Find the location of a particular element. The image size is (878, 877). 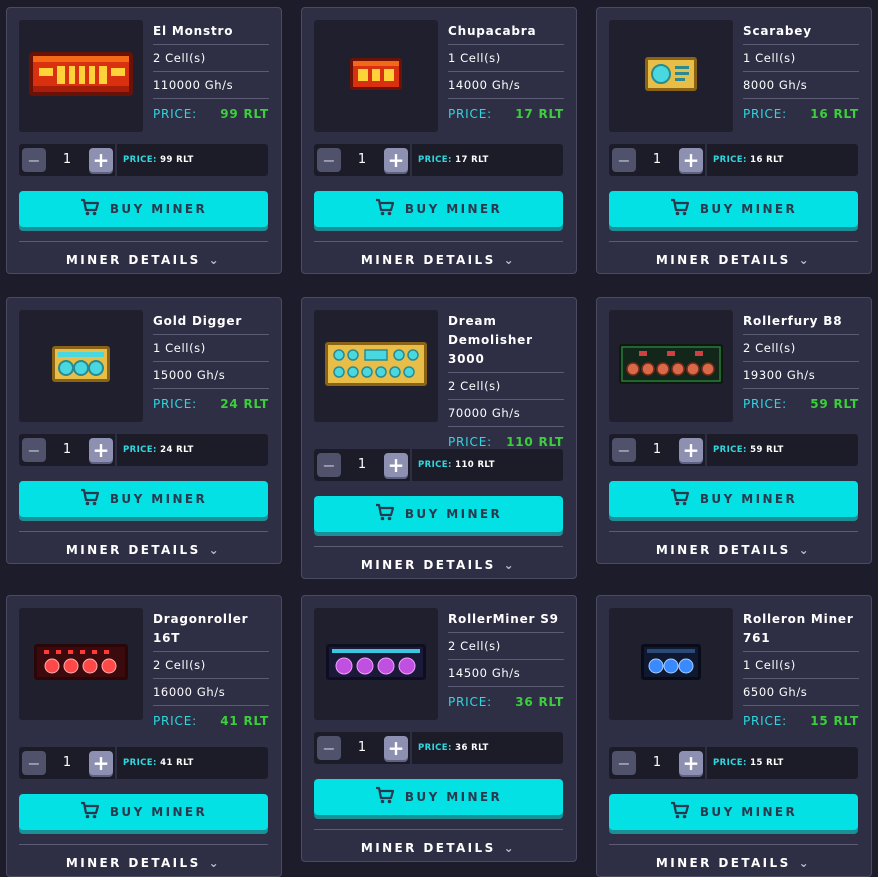

total-price: PRICE: 17 RLT is located at coordinates (453, 160).